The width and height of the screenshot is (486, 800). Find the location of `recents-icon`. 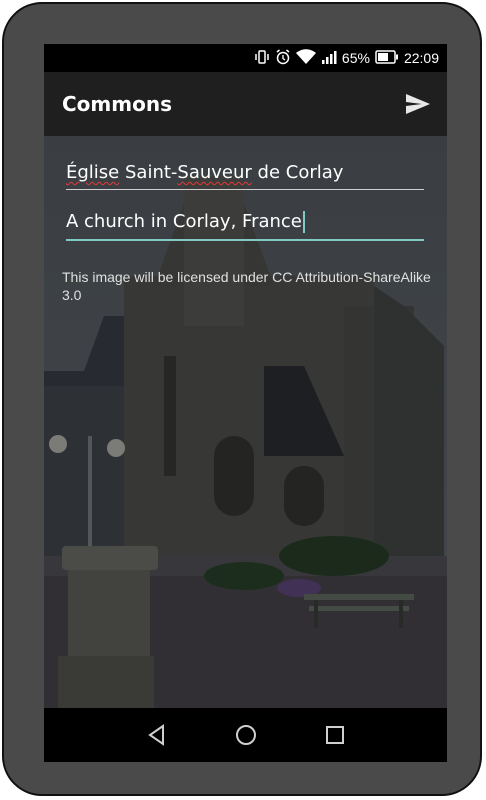

recents-icon is located at coordinates (335, 735).